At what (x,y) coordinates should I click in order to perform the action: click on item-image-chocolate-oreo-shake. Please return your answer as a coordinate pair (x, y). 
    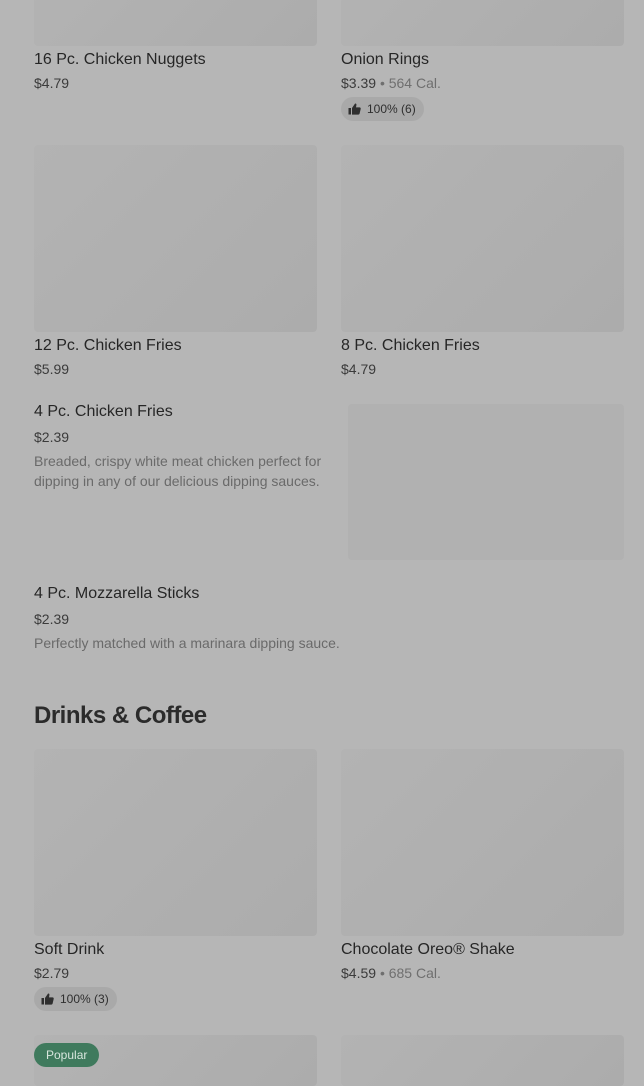
    Looking at the image, I should click on (482, 842).